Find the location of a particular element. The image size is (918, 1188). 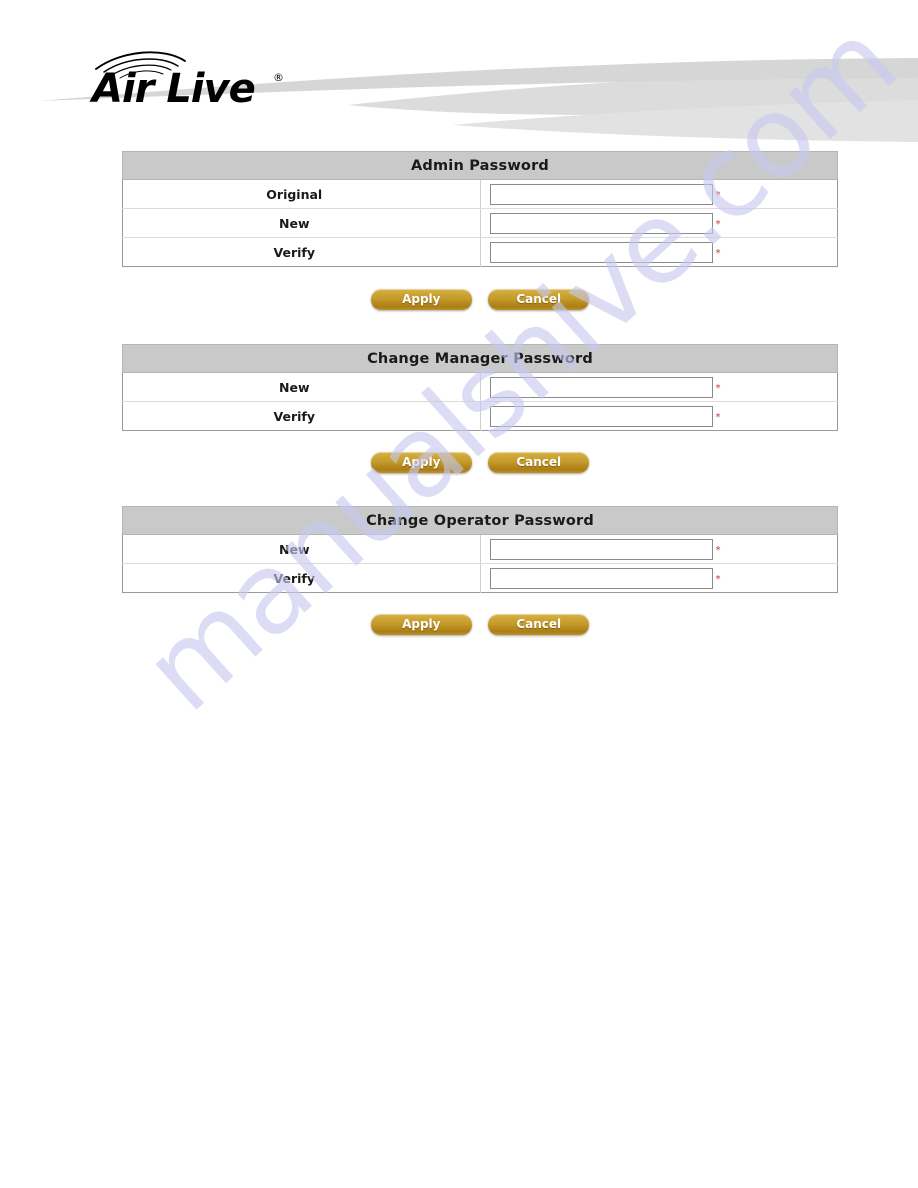

section-title: Change Operator Password is located at coordinates (480, 520).